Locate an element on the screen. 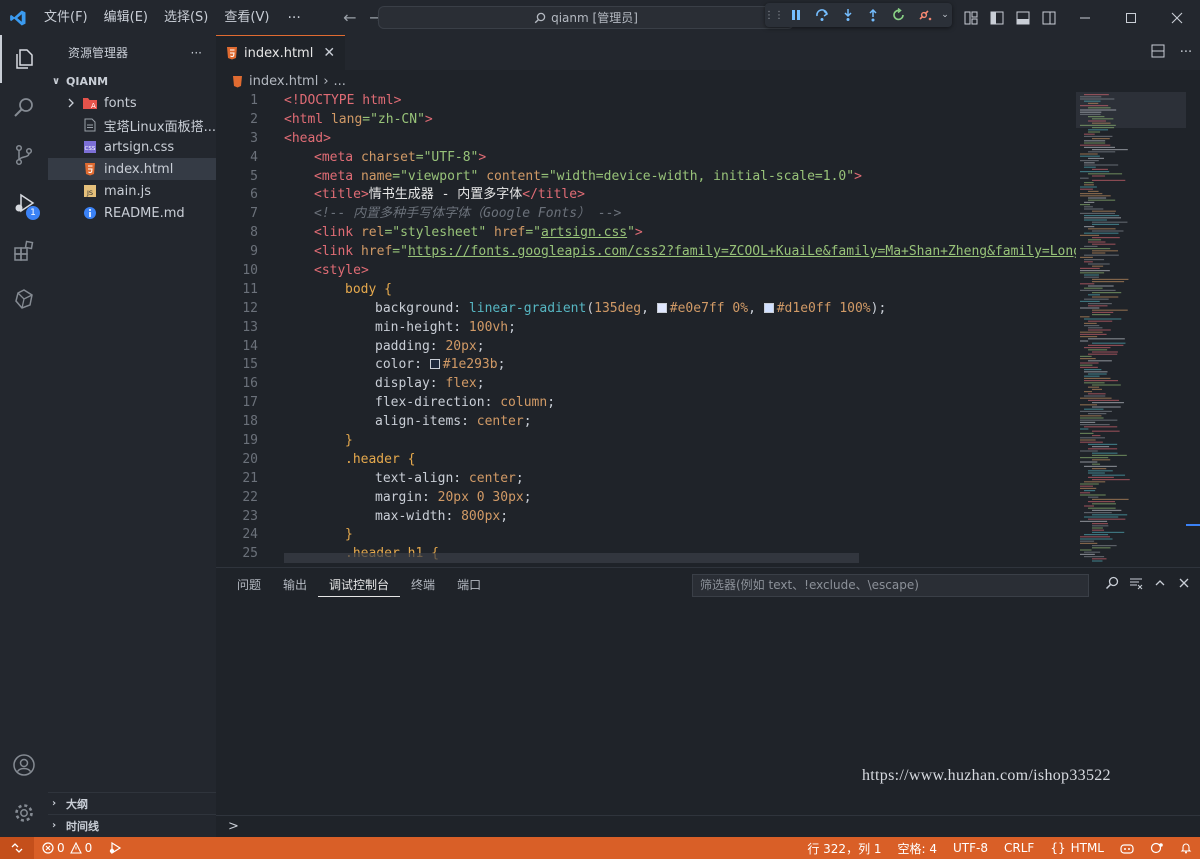 This screenshot has height=859, width=1200. indentation: 空格: 4 is located at coordinates (918, 848).